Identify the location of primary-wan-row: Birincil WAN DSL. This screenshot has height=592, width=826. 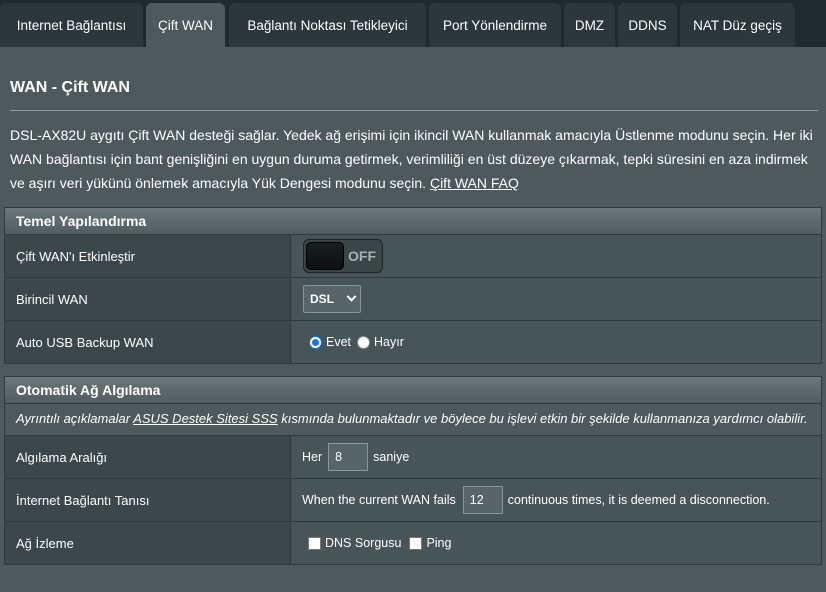
(413, 299).